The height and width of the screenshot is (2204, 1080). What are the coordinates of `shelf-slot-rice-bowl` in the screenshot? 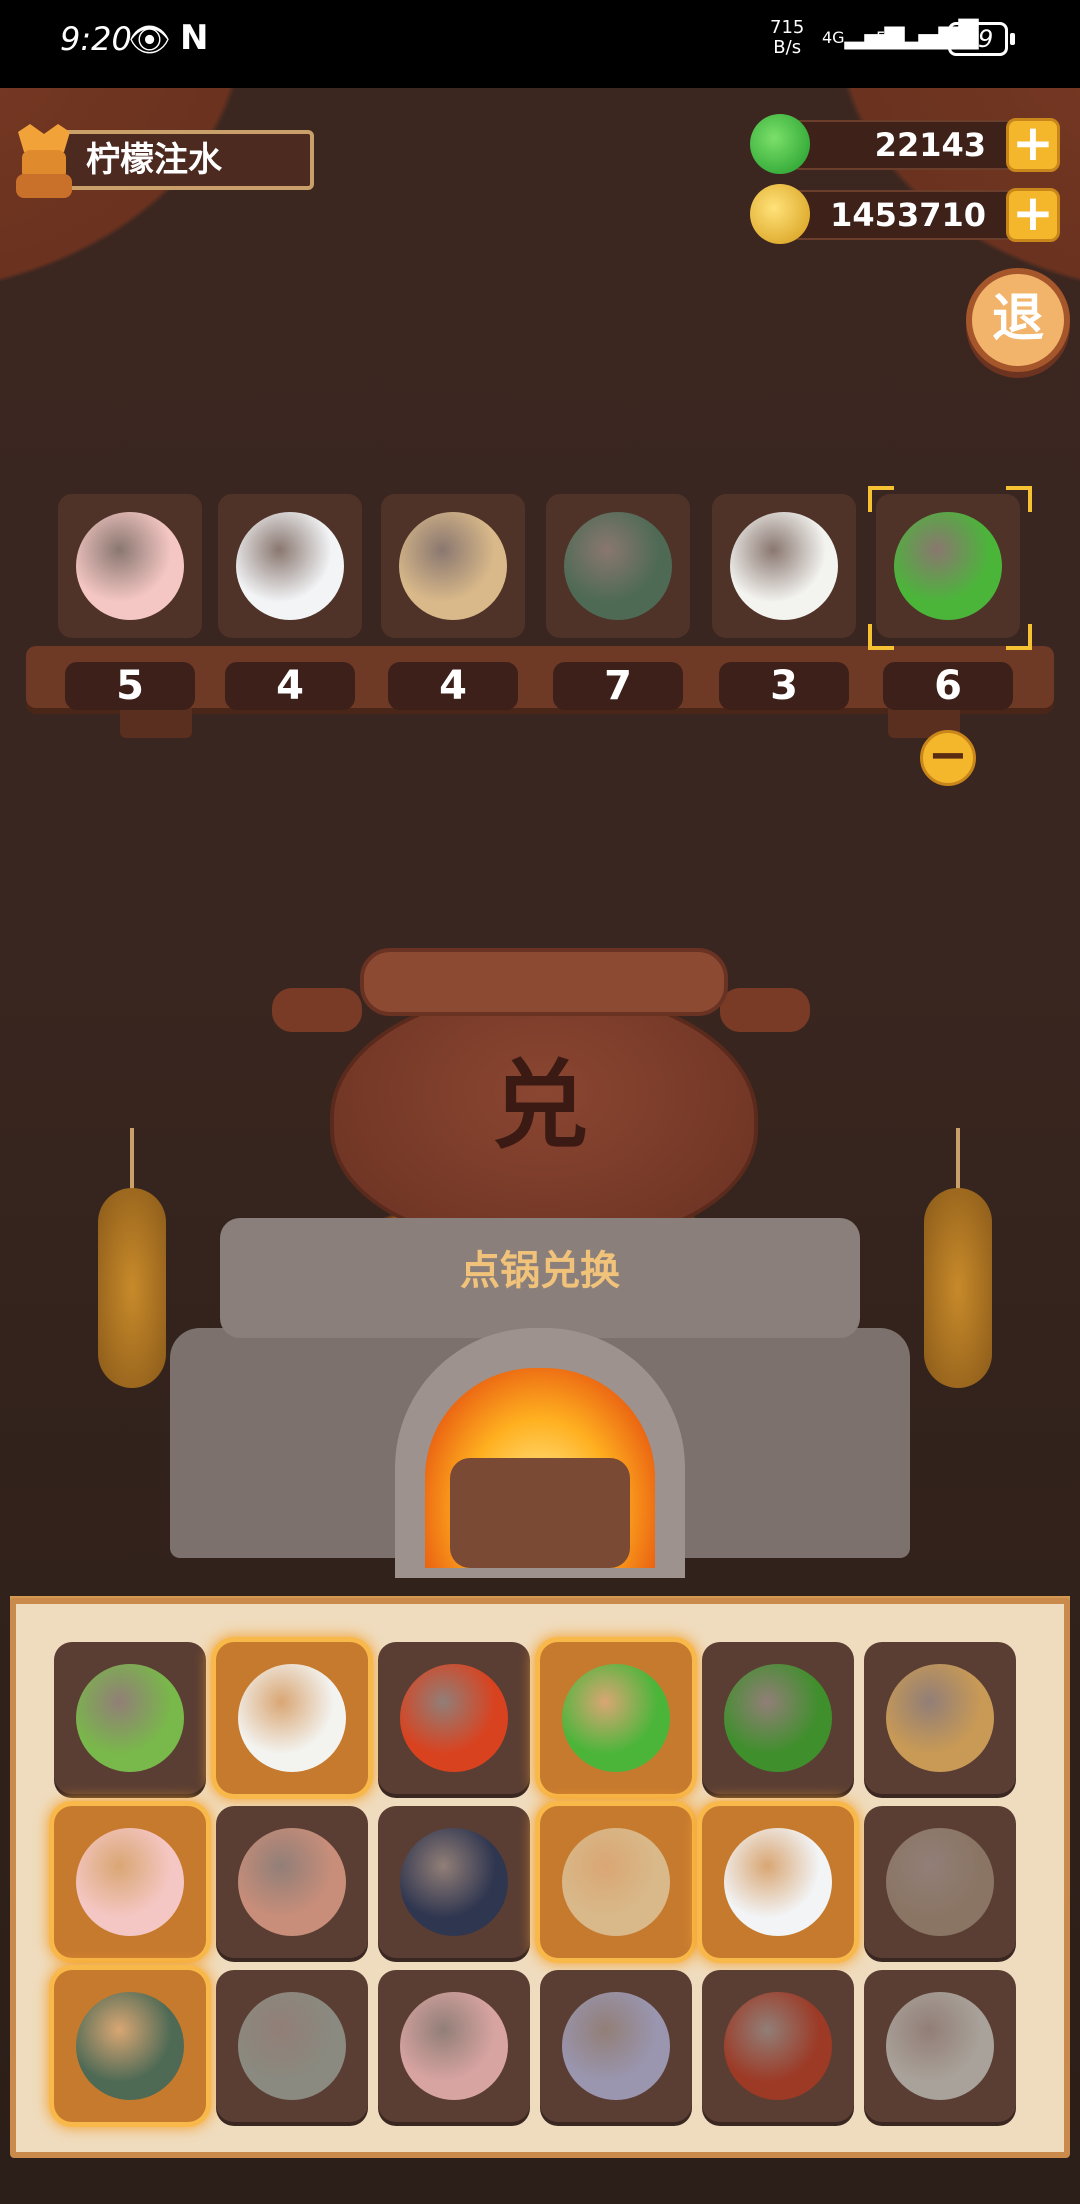 It's located at (290, 566).